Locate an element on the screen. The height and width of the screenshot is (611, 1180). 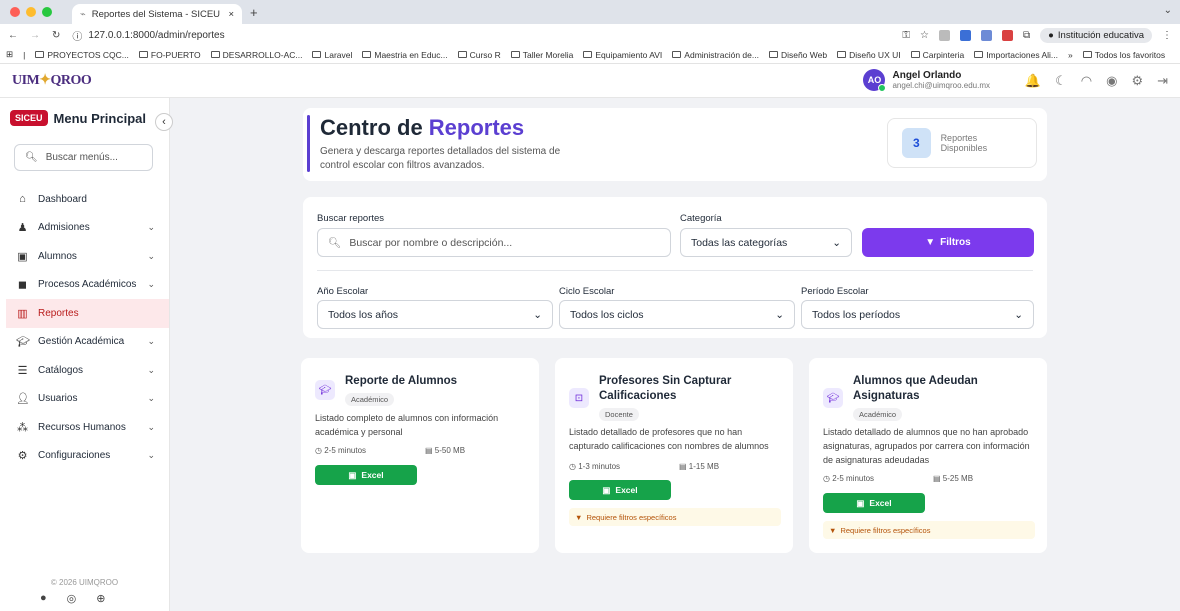
report-size: ▤ 1-15 MB is located at coordinates (699, 466).